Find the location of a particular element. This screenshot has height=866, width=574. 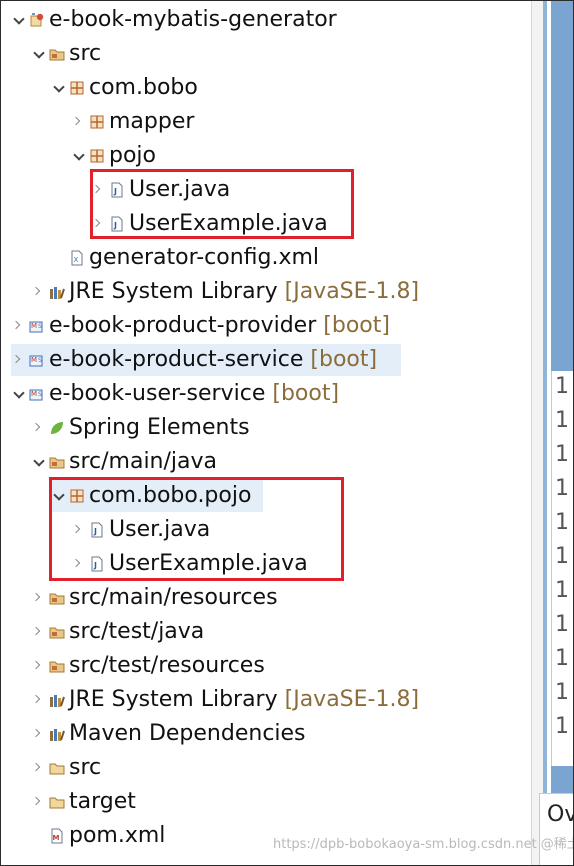

tree-item-e-book-mybatis-generator: e-book-mybatis-generator is located at coordinates (174, 20).